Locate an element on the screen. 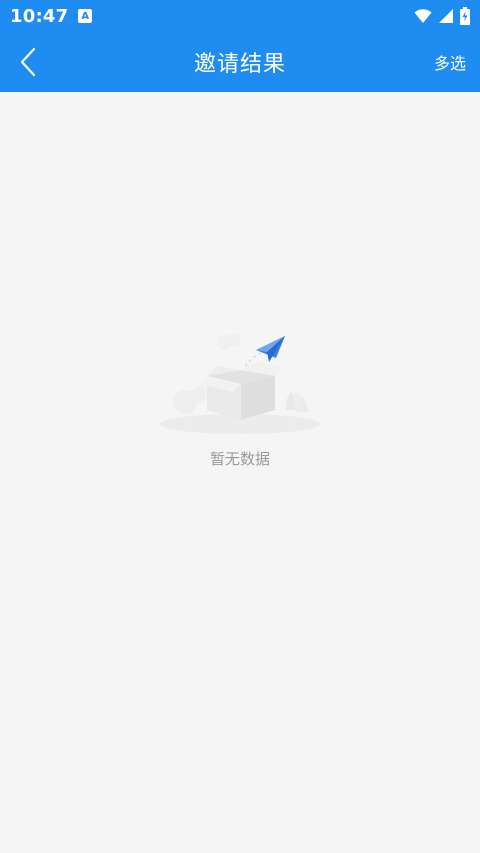 The width and height of the screenshot is (480, 853). empty-state: 暂无数据 is located at coordinates (240, 400).